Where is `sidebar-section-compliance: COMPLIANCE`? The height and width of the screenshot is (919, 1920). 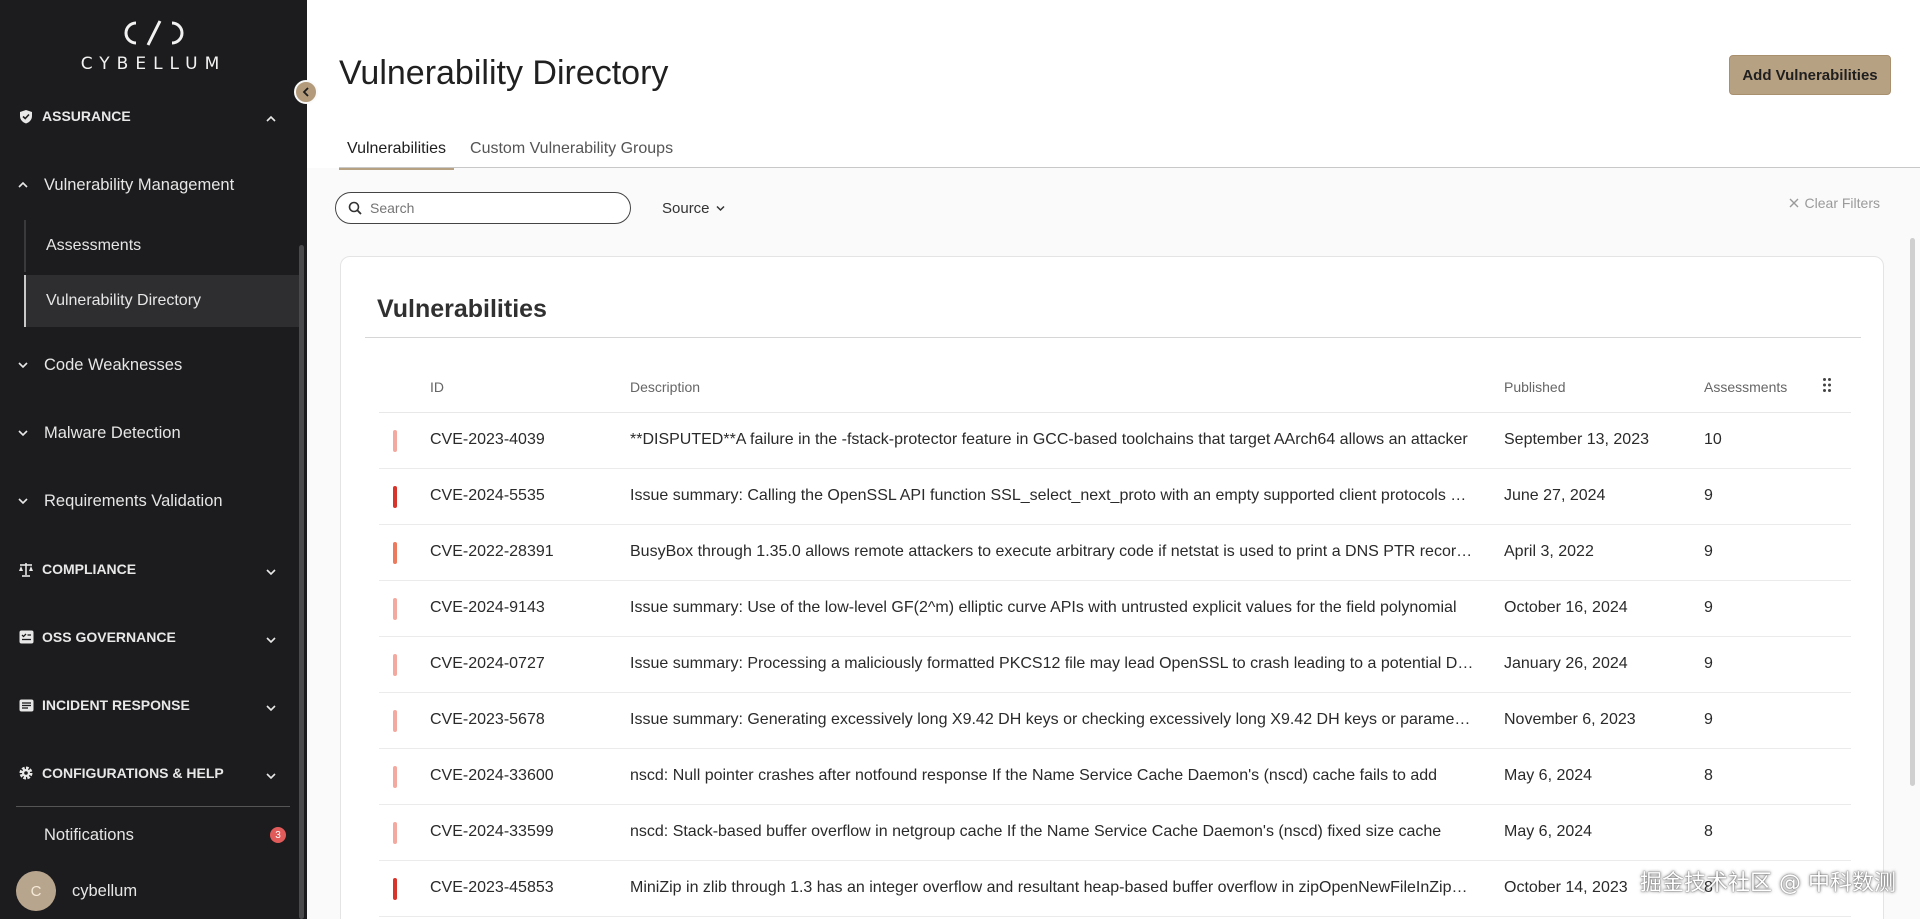 sidebar-section-compliance: COMPLIANCE is located at coordinates (150, 569).